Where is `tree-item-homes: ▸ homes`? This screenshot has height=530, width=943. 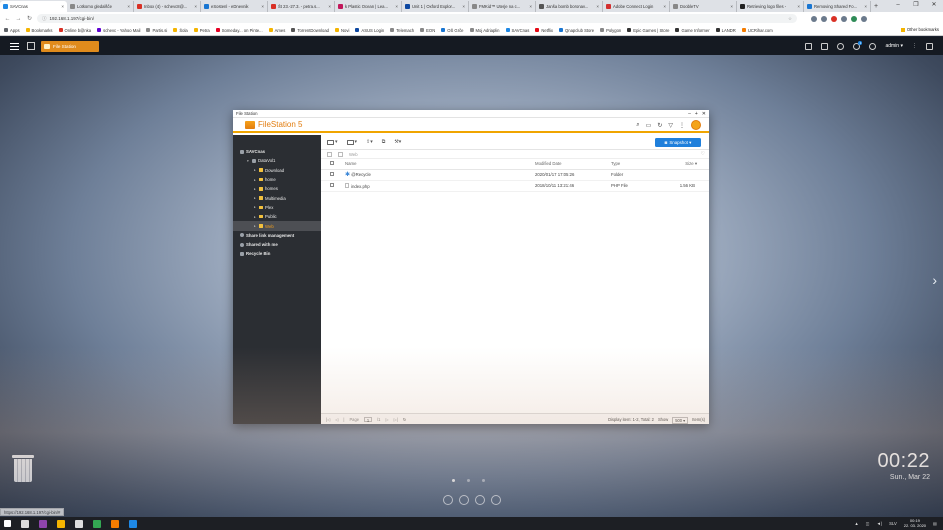
tree-item-homes: ▸ homes is located at coordinates (277, 188).